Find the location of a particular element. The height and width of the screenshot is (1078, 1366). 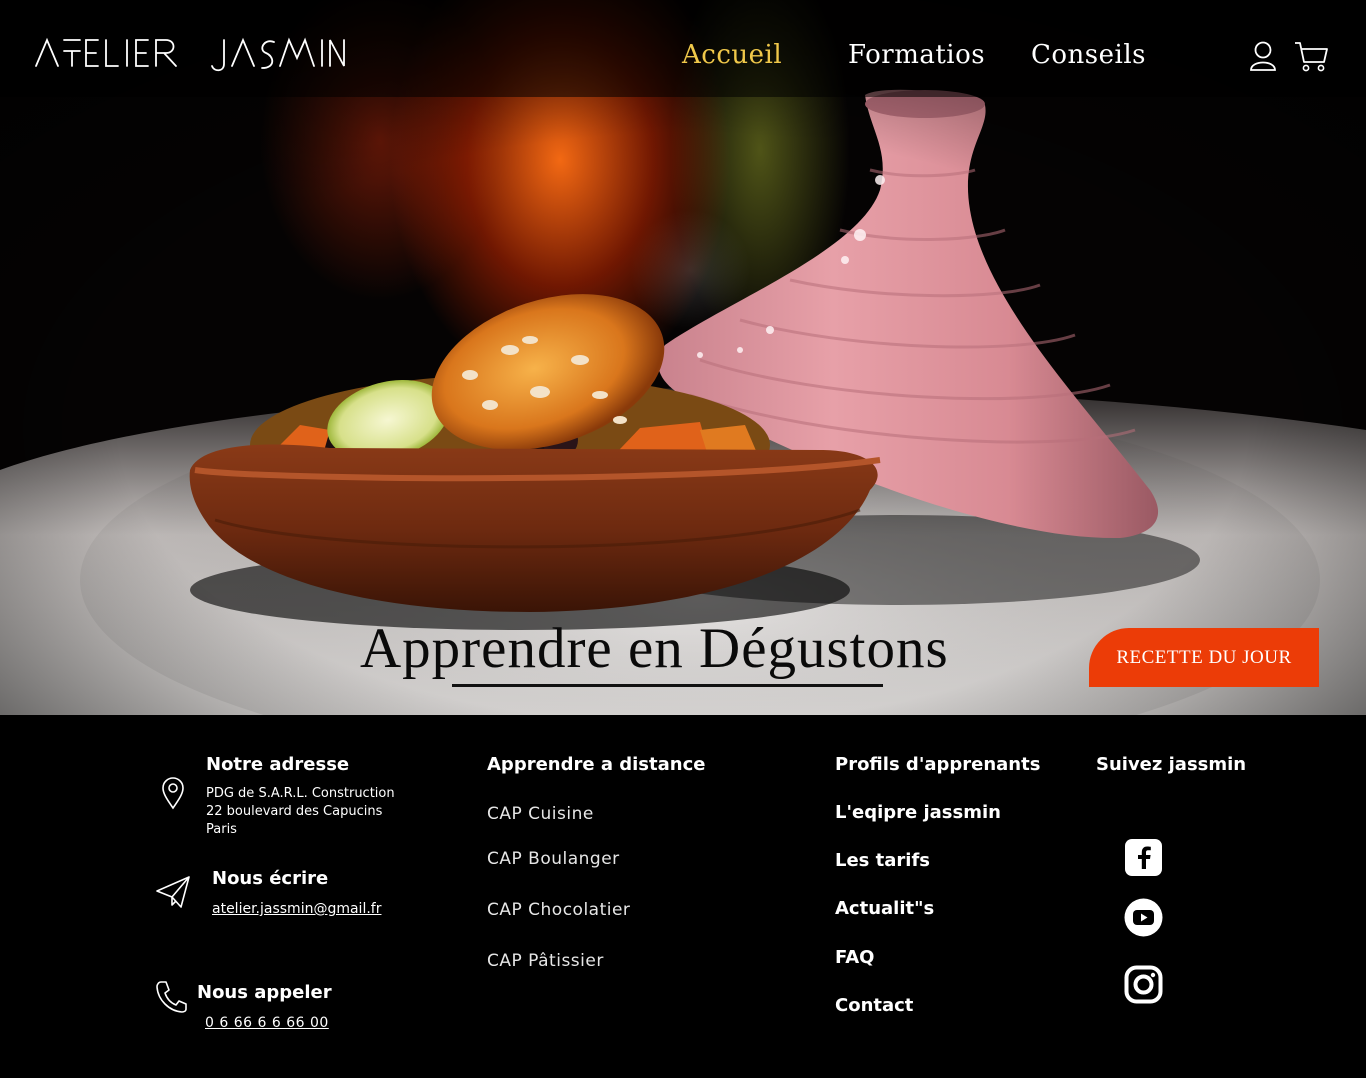

link-actualites: Actualit"s is located at coordinates (884, 908).